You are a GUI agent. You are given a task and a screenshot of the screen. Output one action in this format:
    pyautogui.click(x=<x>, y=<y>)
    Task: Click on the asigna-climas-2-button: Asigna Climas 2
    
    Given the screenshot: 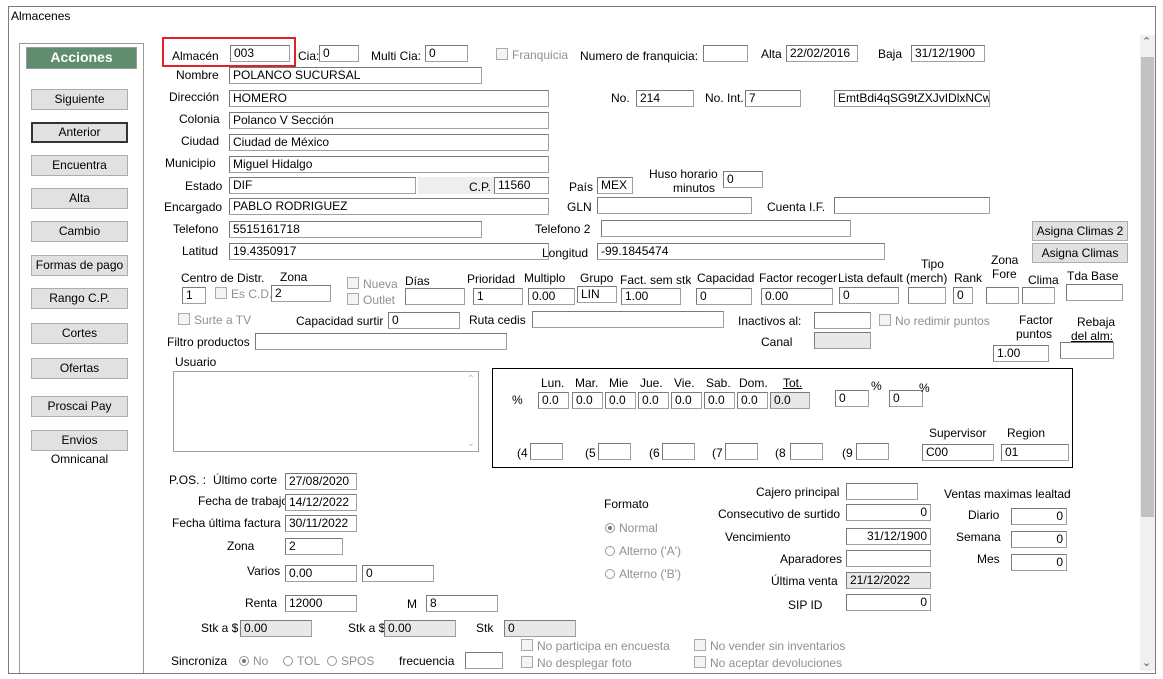 What is the action you would take?
    pyautogui.click(x=1080, y=231)
    